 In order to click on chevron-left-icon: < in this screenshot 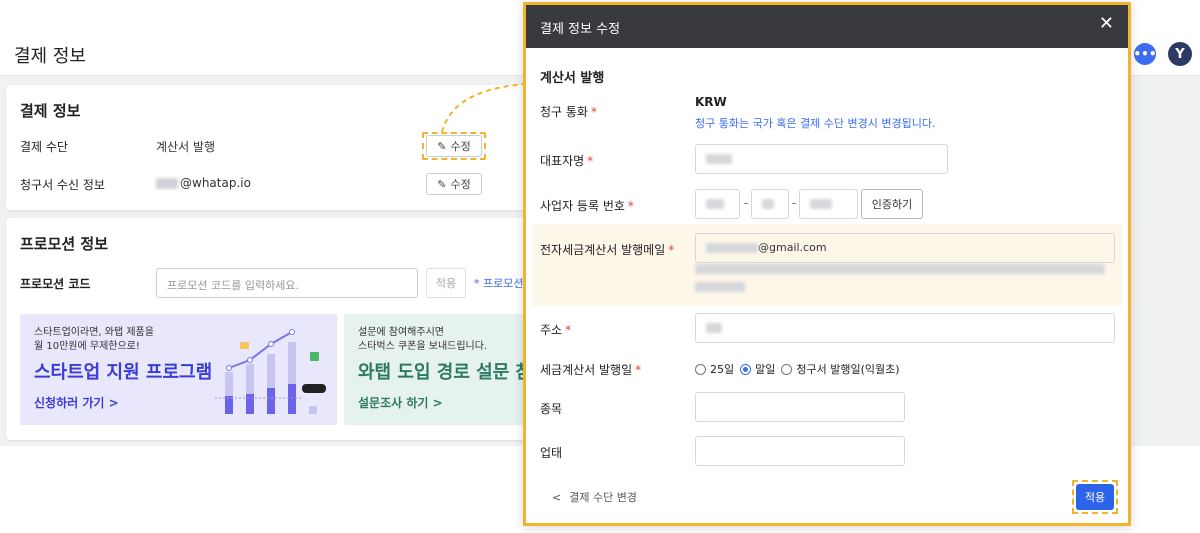, I will do `click(557, 497)`.